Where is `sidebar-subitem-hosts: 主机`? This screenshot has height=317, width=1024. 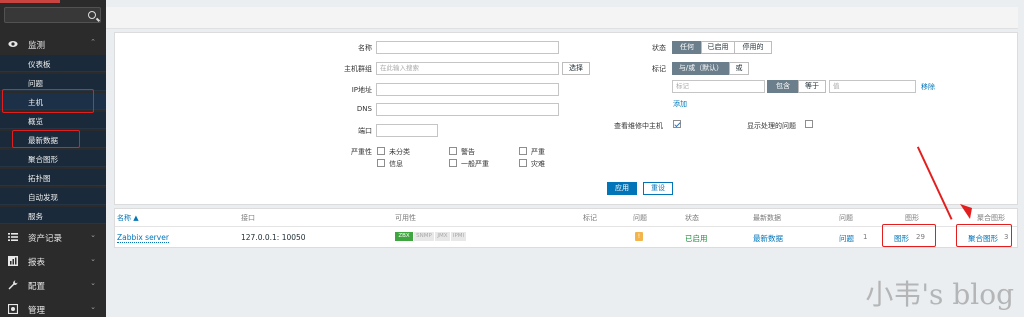
sidebar-subitem-hosts: 主机 is located at coordinates (53, 101).